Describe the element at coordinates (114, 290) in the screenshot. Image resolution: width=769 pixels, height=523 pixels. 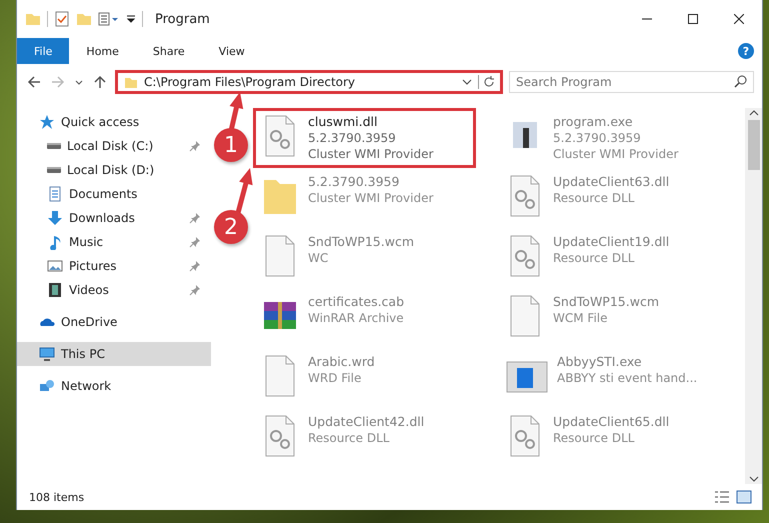
I see `sidebar-item: Videos` at that location.